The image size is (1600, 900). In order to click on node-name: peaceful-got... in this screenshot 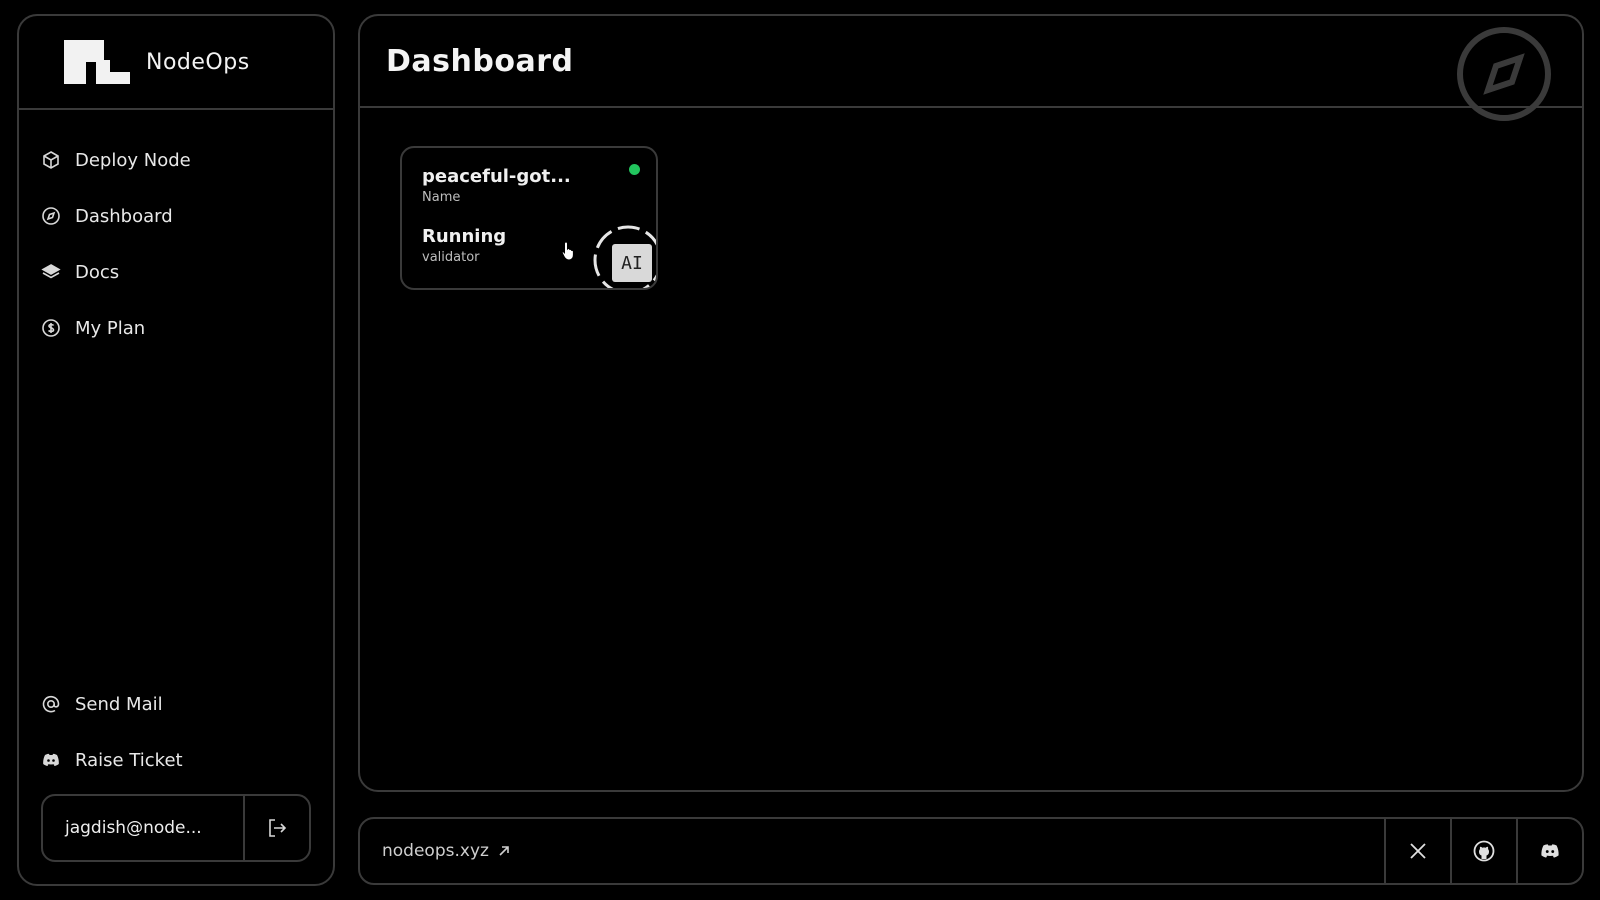, I will do `click(496, 176)`.